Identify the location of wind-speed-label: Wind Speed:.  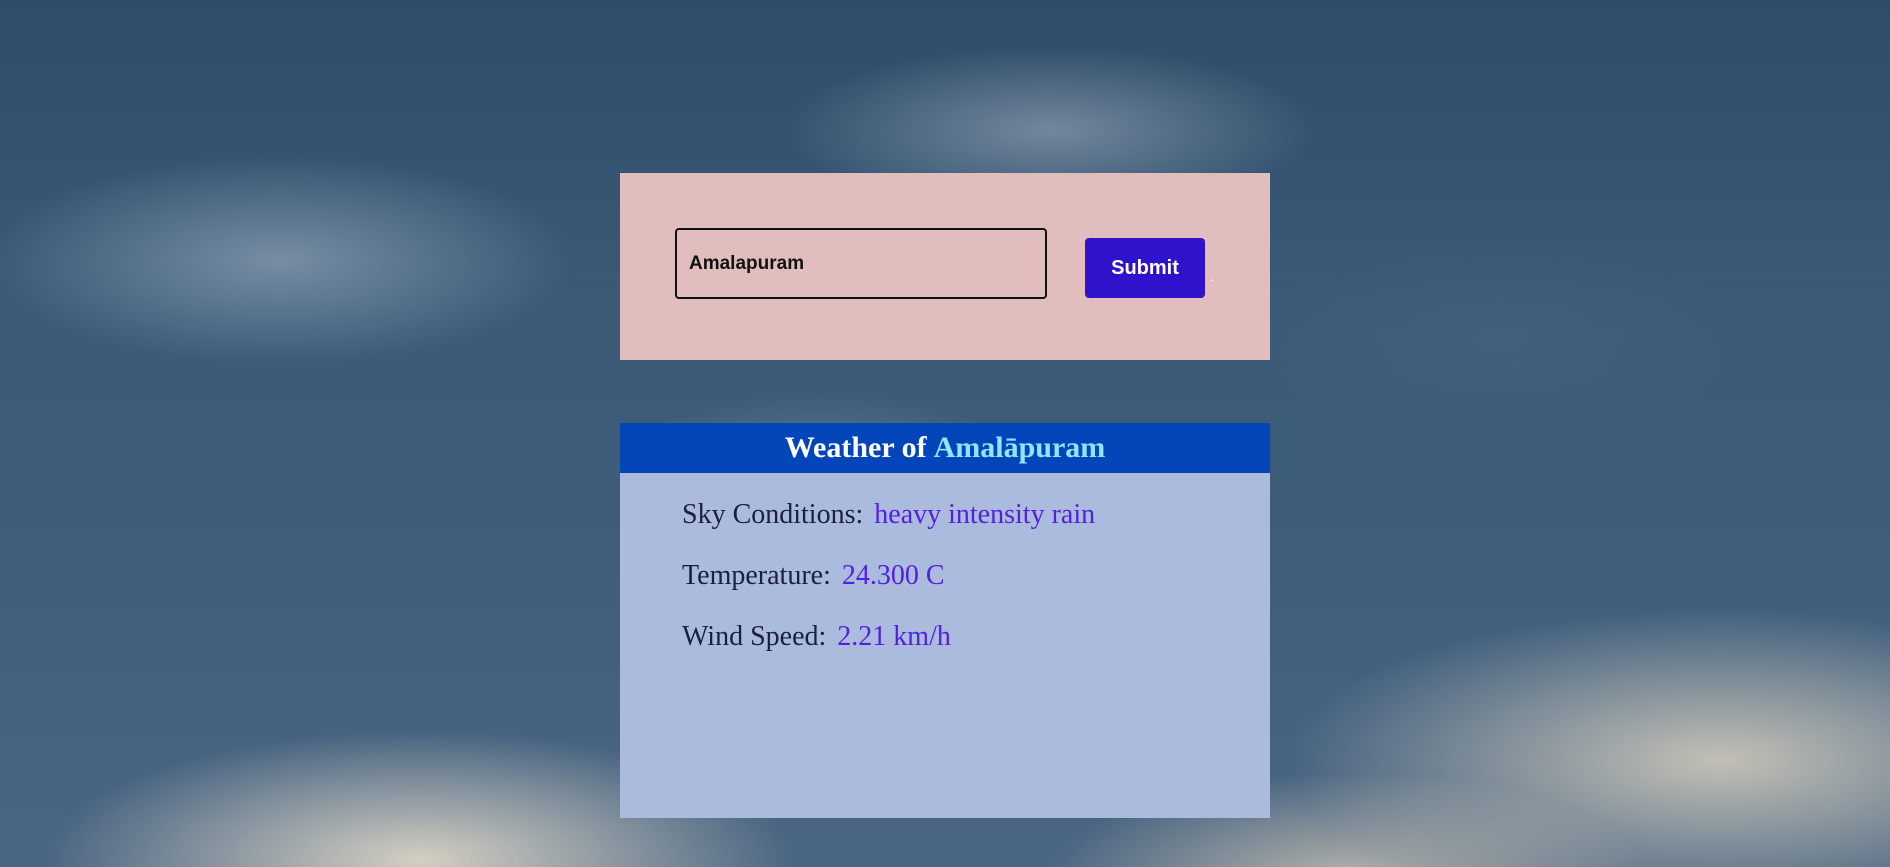
(754, 636).